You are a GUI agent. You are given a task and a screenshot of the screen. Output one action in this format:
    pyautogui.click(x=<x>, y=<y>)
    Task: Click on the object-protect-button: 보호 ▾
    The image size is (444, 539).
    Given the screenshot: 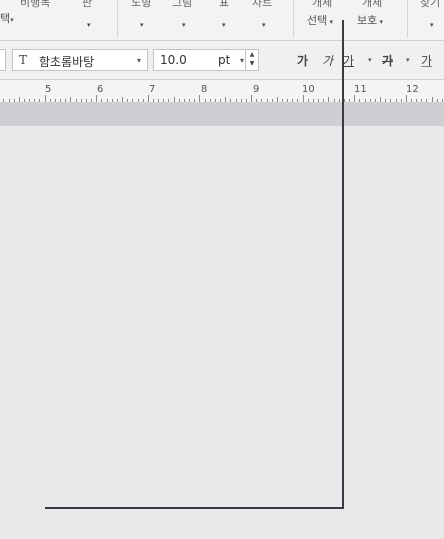 What is the action you would take?
    pyautogui.click(x=370, y=20)
    